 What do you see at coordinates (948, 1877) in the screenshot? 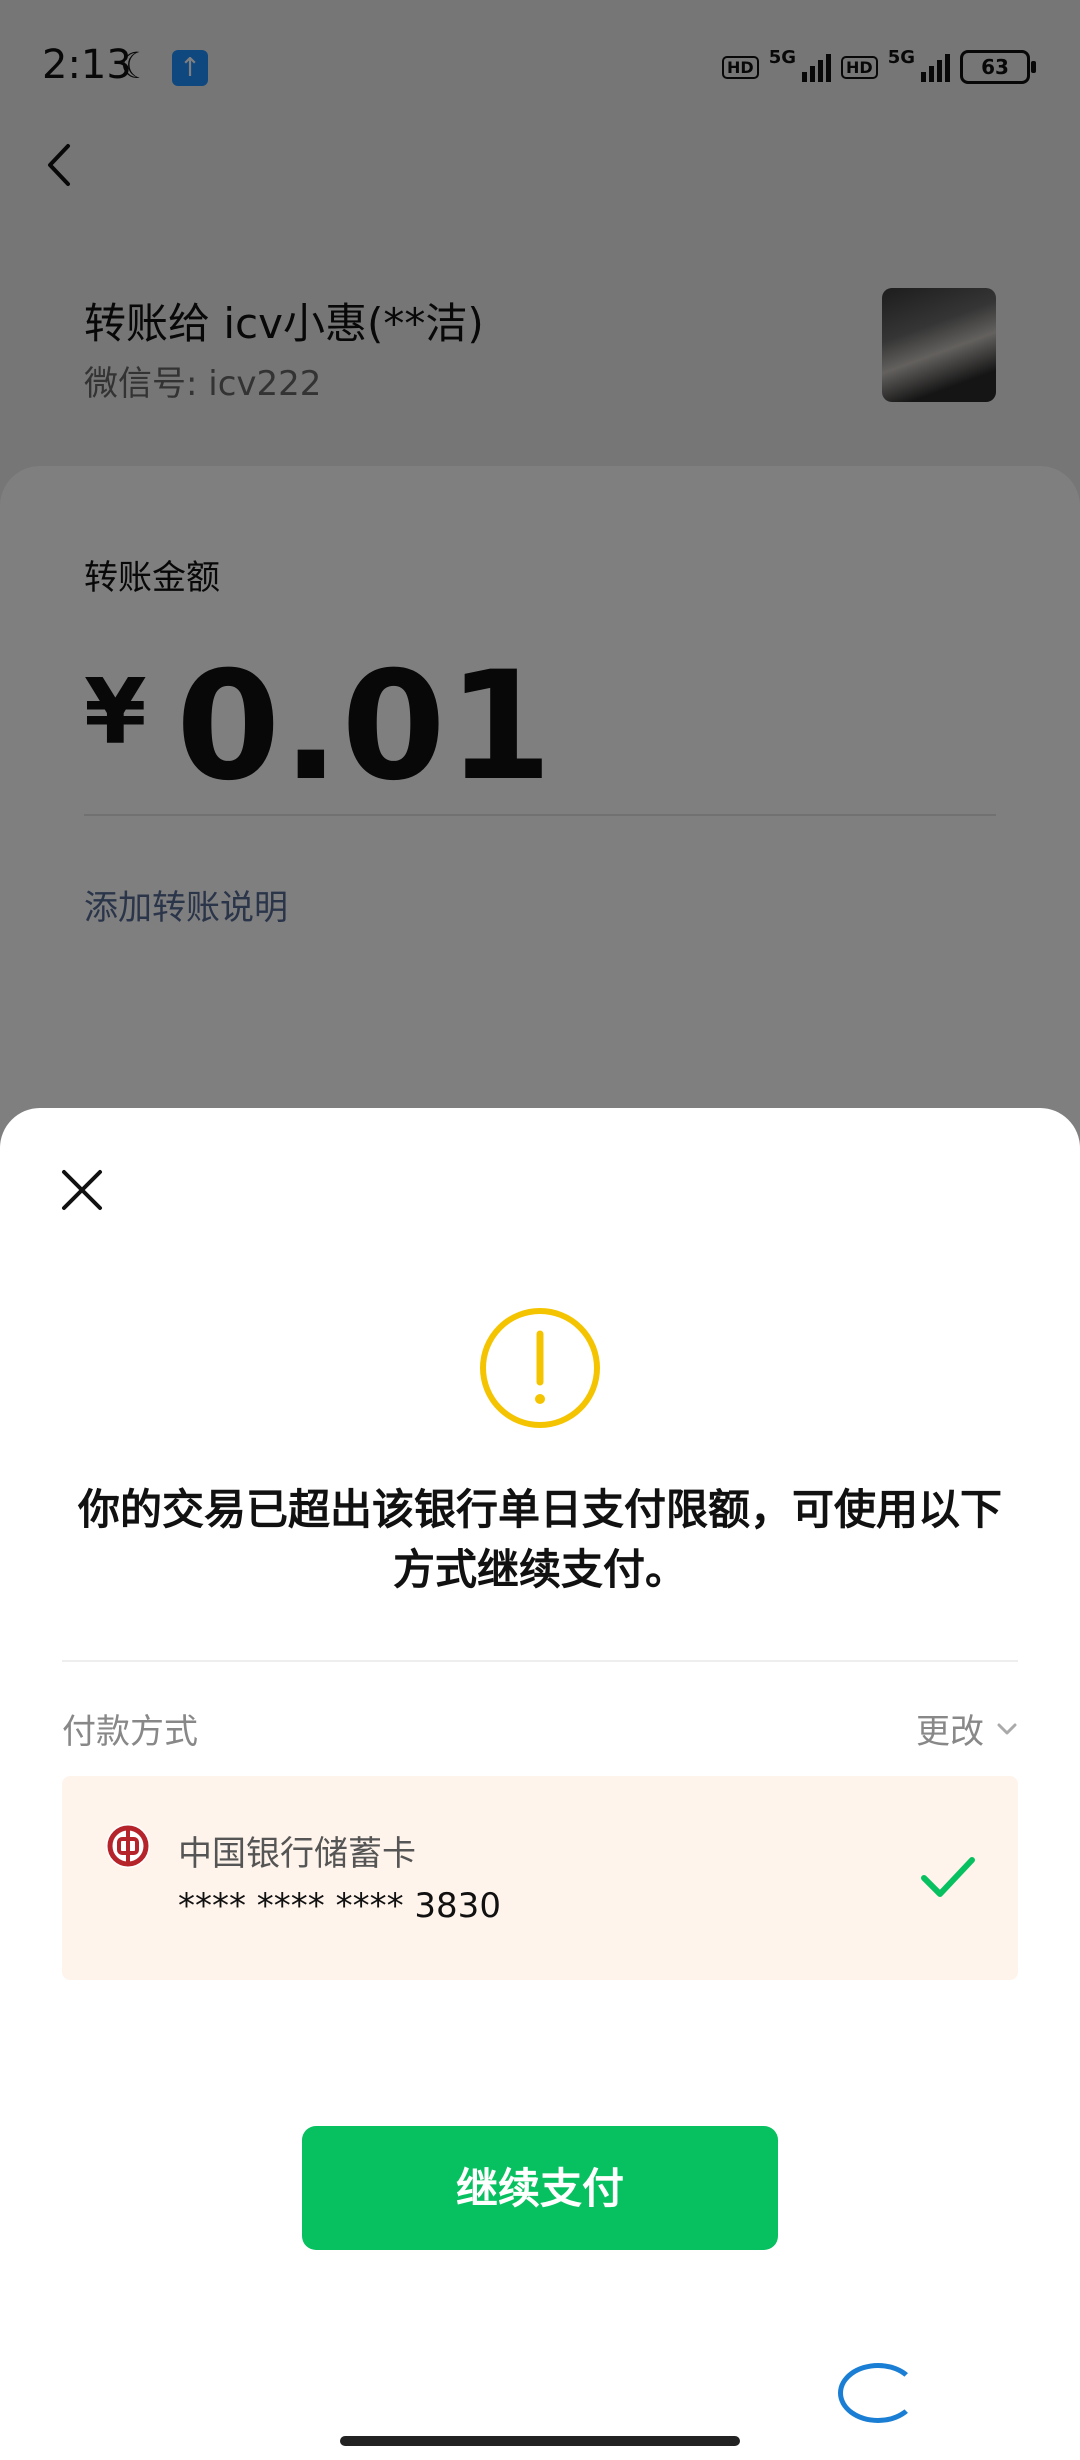
I see `checkmark-icon` at bounding box center [948, 1877].